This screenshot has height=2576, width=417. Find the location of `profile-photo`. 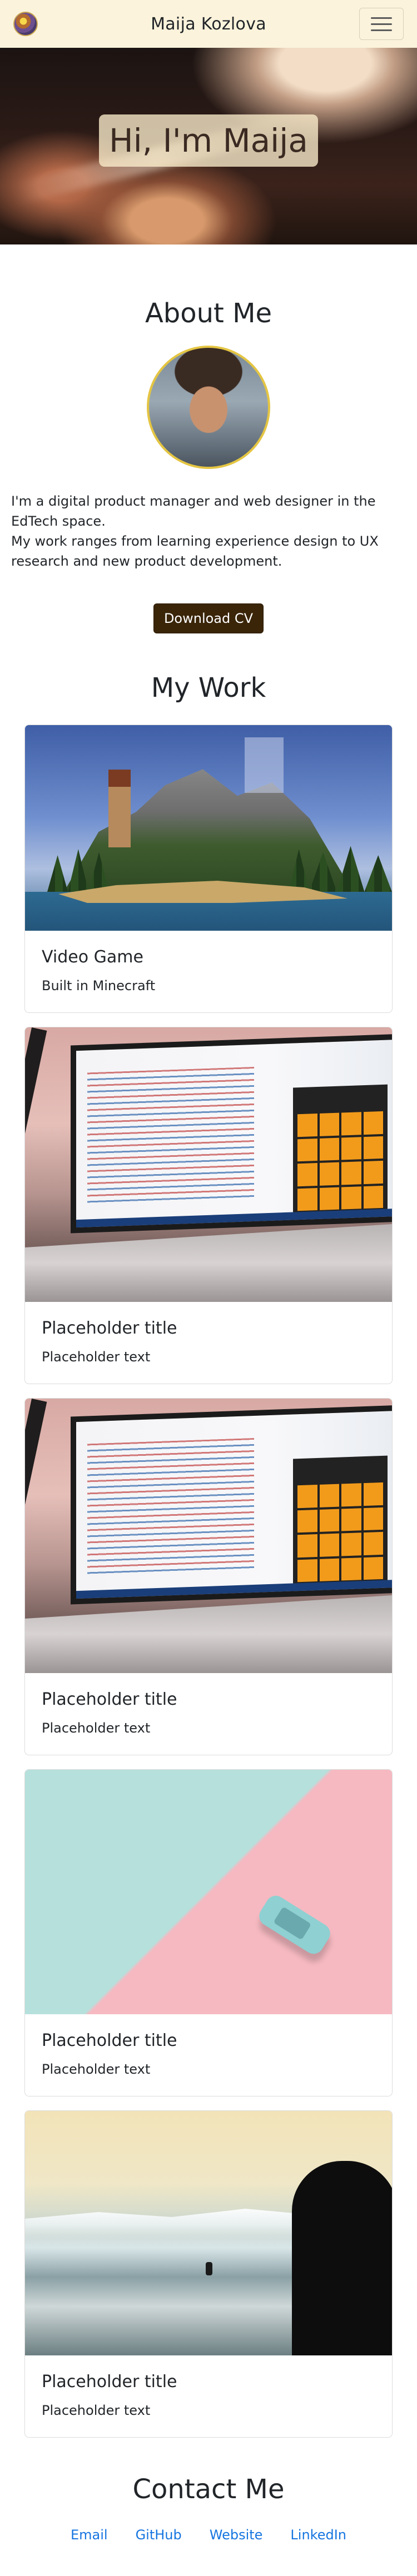

profile-photo is located at coordinates (209, 408).